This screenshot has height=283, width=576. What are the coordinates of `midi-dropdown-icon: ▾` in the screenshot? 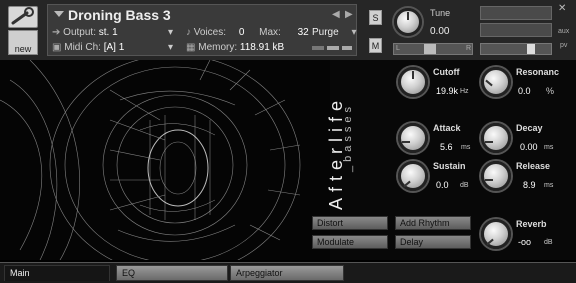 It's located at (170, 47).